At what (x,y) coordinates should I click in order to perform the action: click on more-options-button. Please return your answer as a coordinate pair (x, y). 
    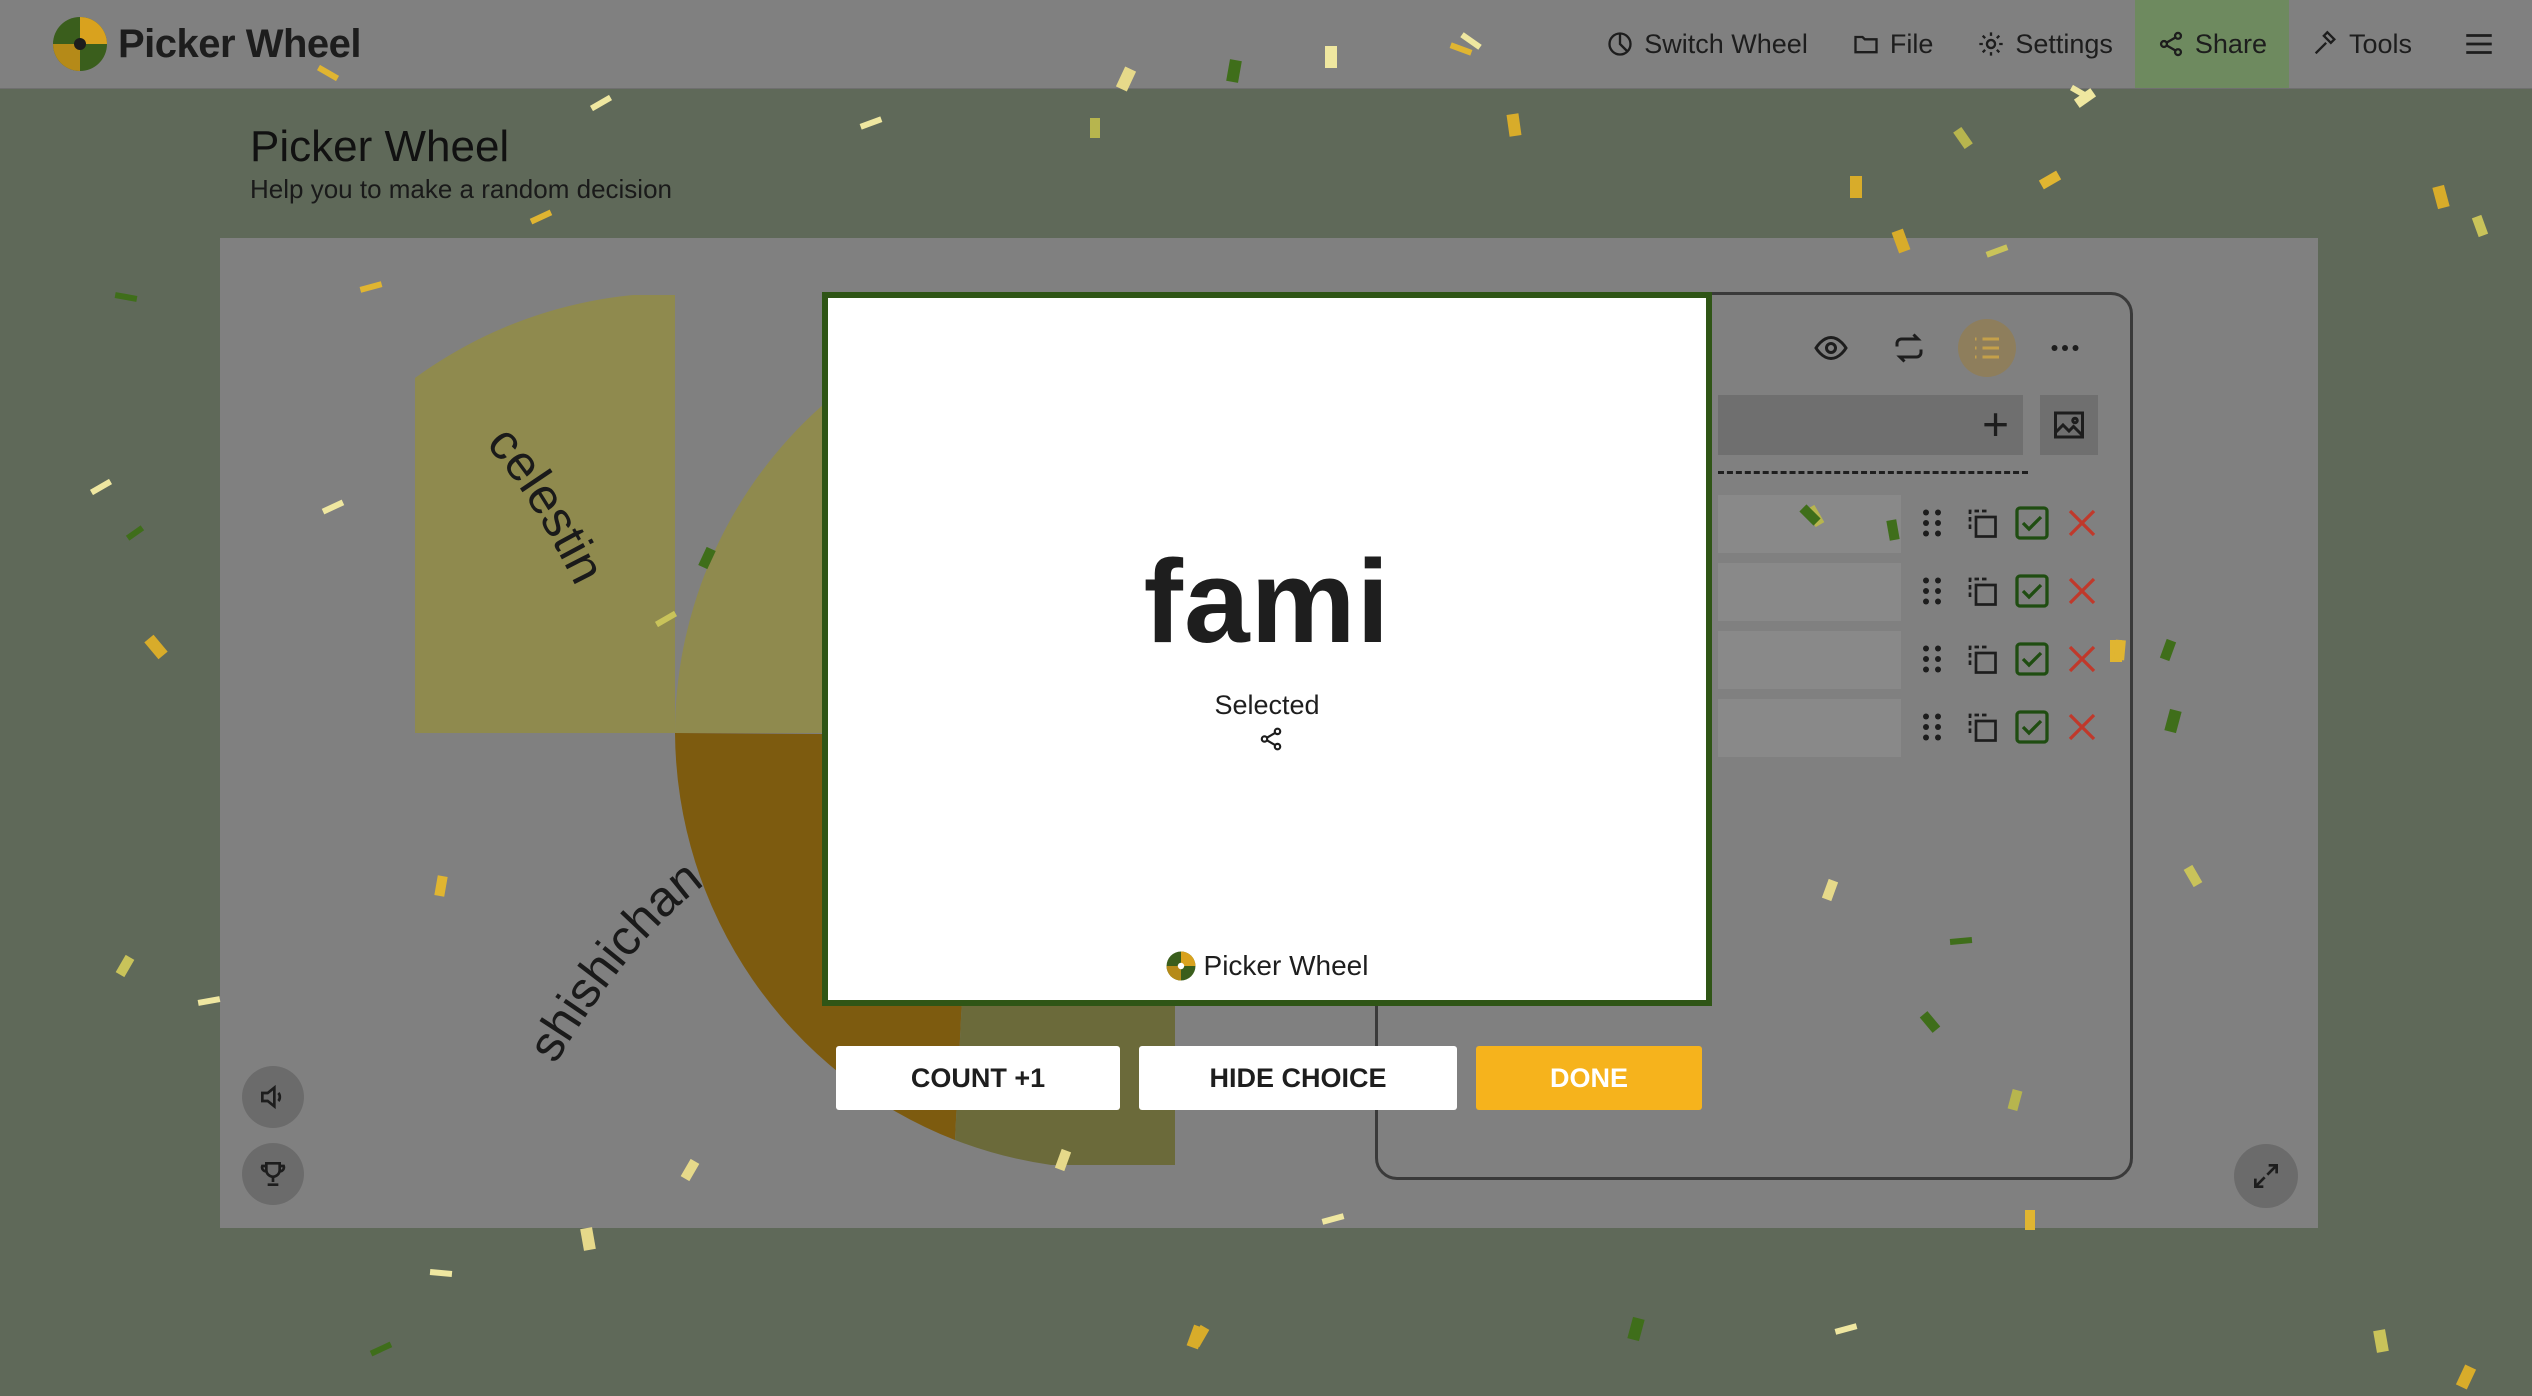
    Looking at the image, I should click on (2065, 348).